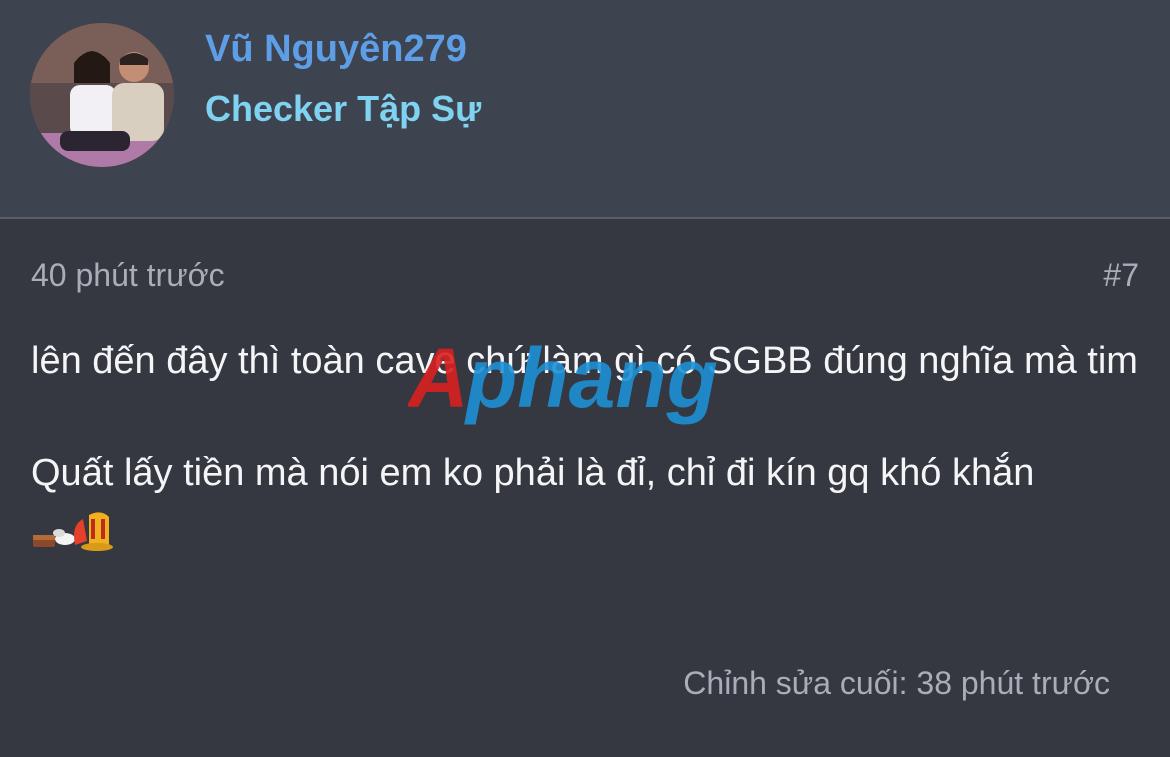 The image size is (1170, 757). Describe the element at coordinates (896, 683) in the screenshot. I see `last-edited-label: Chỉnh sửa cuối: 38 phút trước` at that location.